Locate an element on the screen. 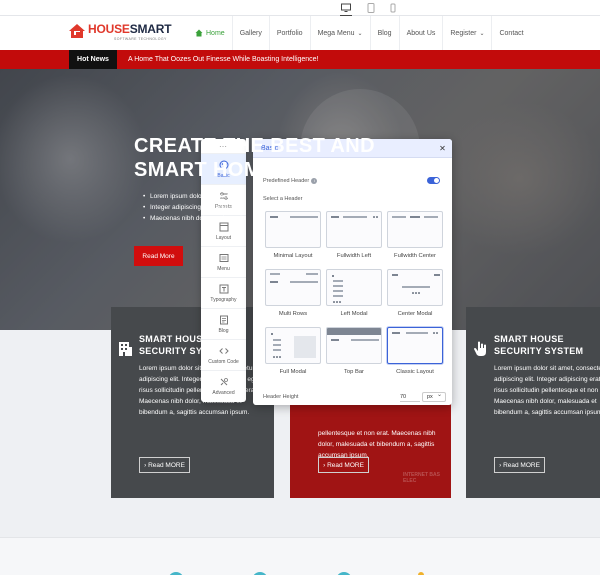  close-button: ✕ is located at coordinates (442, 148).